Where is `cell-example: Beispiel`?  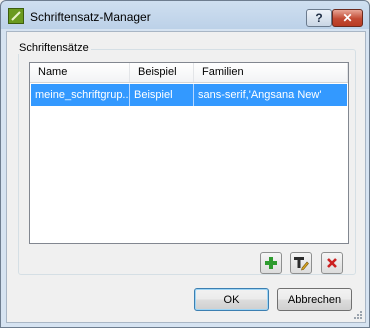
cell-example: Beispiel is located at coordinates (162, 95).